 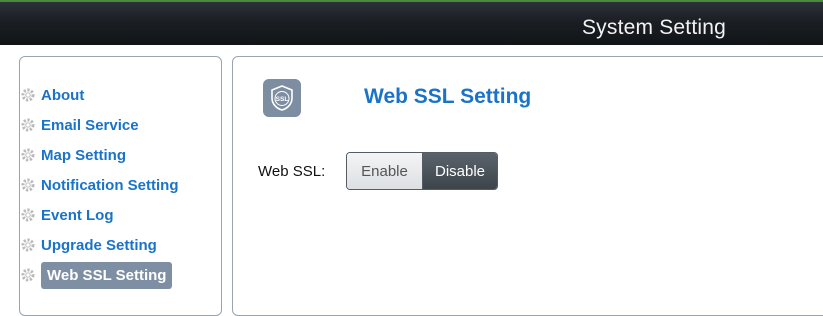 I want to click on sidebar-item-web-ssl-setting: Web SSL Setting, so click(x=96, y=275).